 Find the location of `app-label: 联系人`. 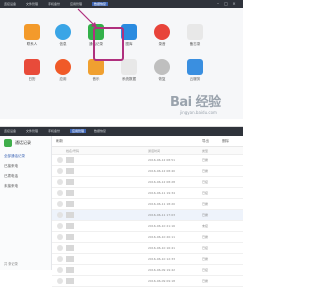

app-label: 联系人 is located at coordinates (32, 44).